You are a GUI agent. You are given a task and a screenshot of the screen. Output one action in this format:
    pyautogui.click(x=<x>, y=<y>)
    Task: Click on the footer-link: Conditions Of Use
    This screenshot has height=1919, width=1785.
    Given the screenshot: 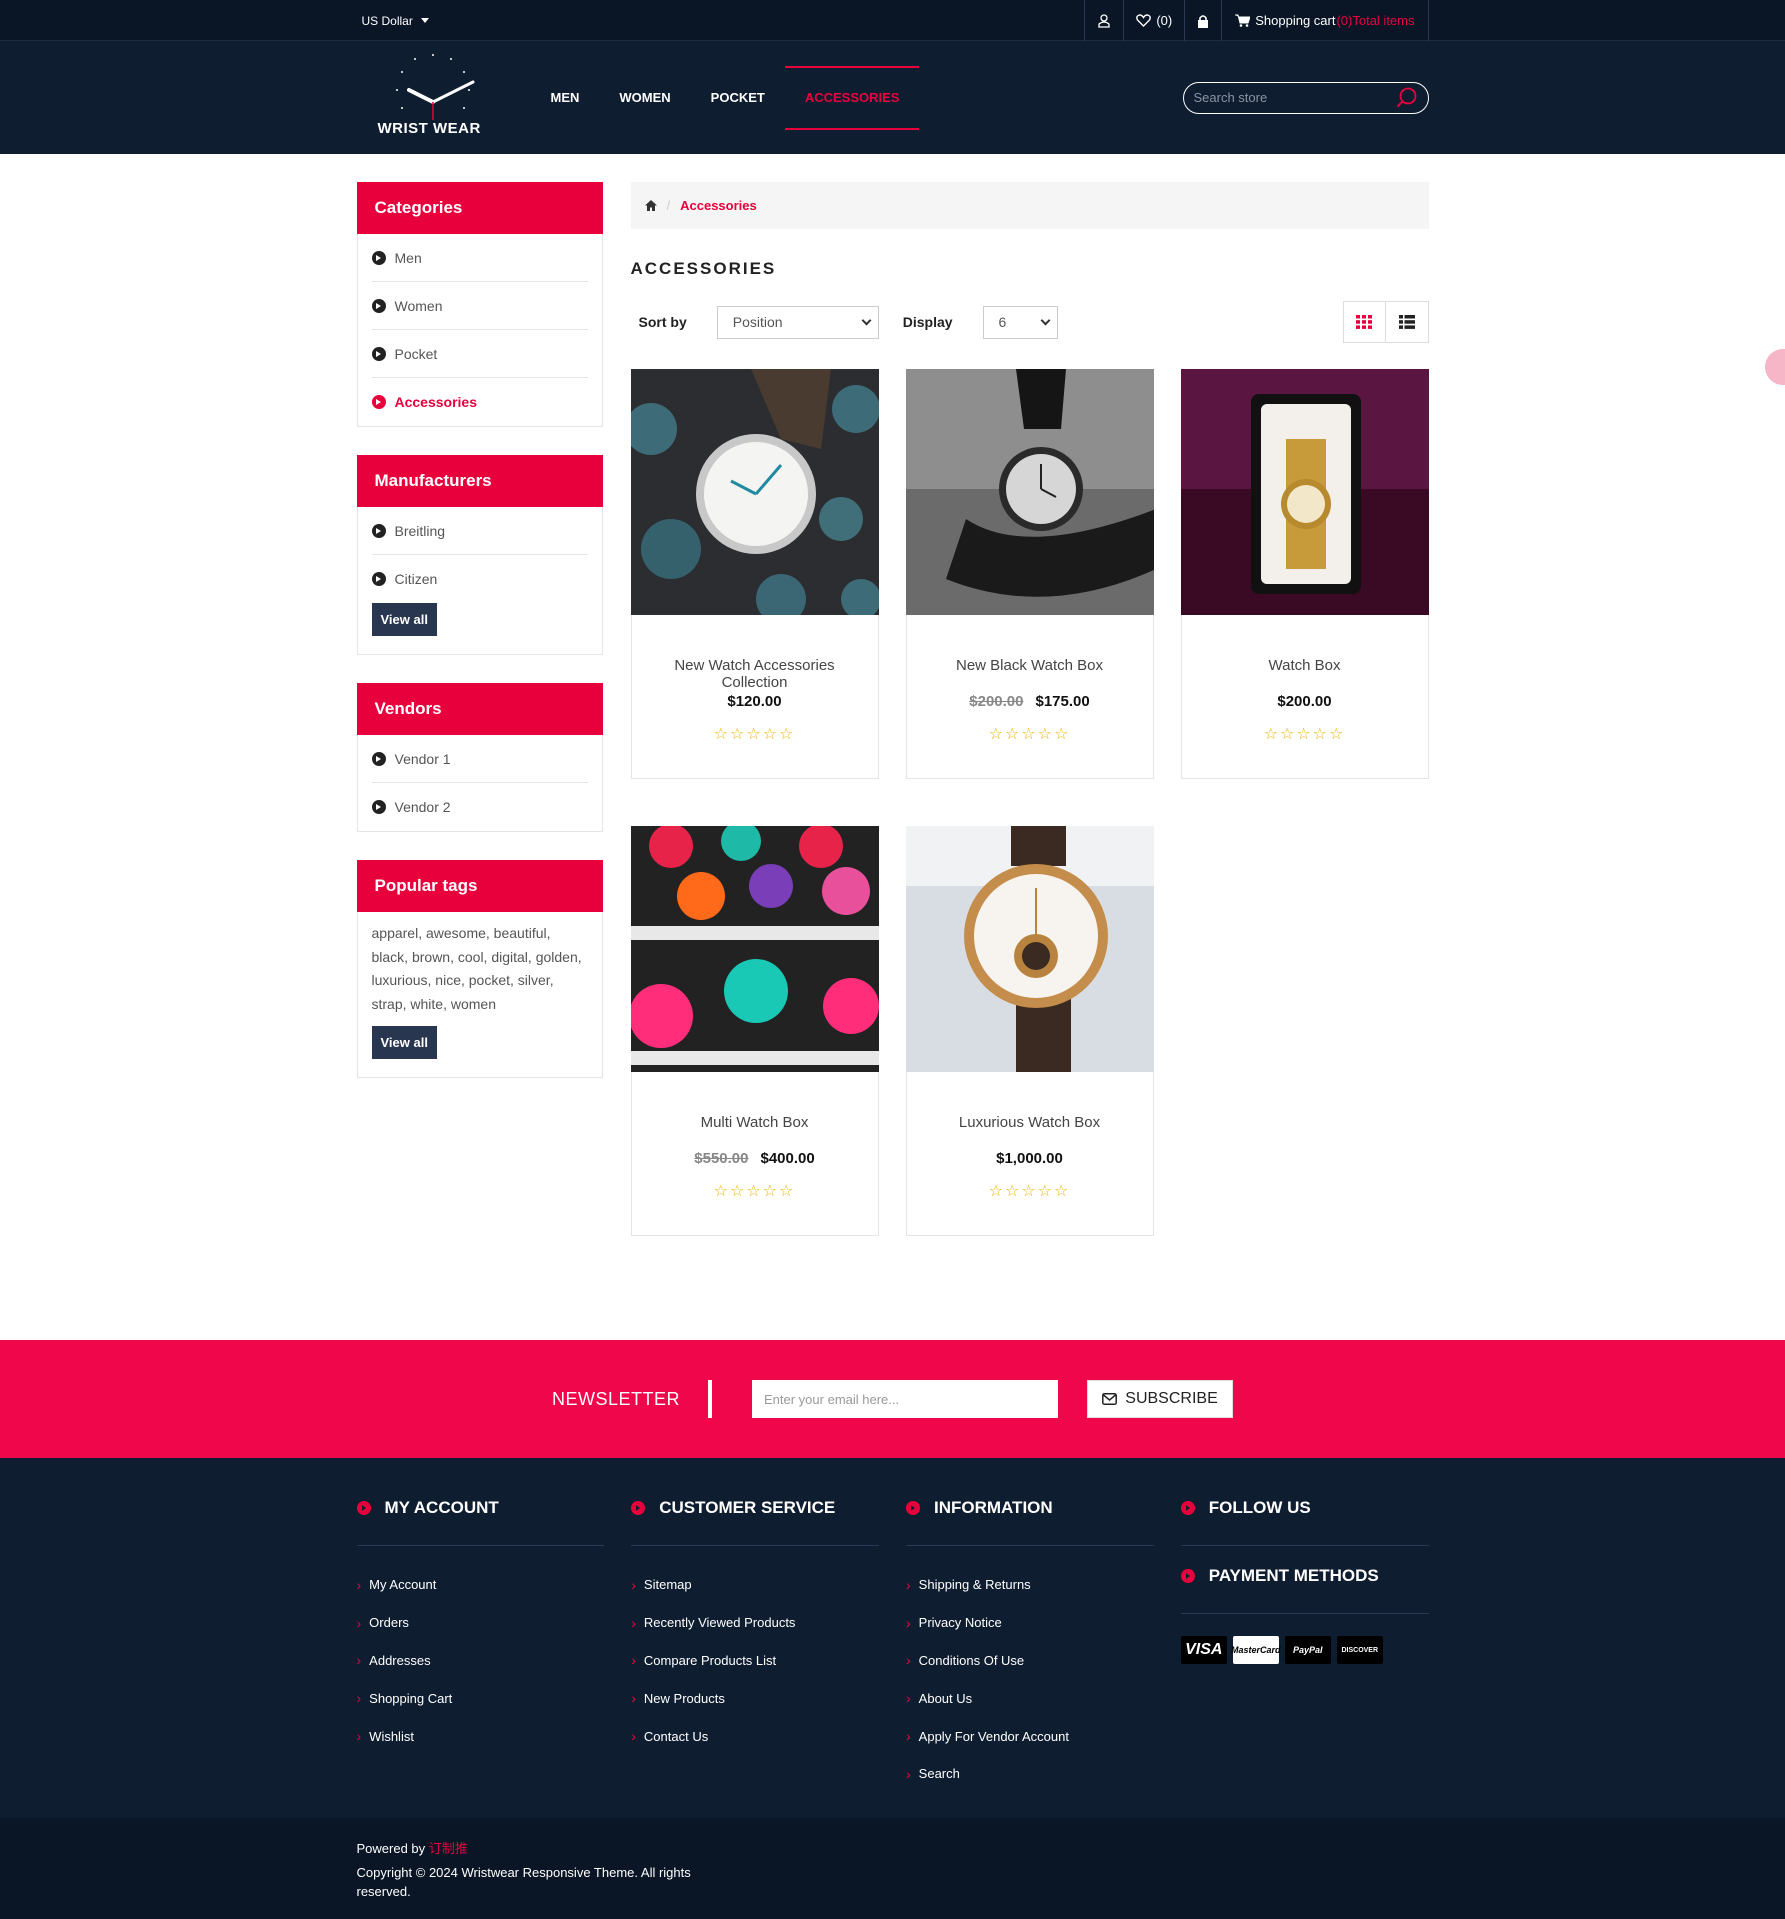 What is the action you would take?
    pyautogui.click(x=1030, y=1661)
    